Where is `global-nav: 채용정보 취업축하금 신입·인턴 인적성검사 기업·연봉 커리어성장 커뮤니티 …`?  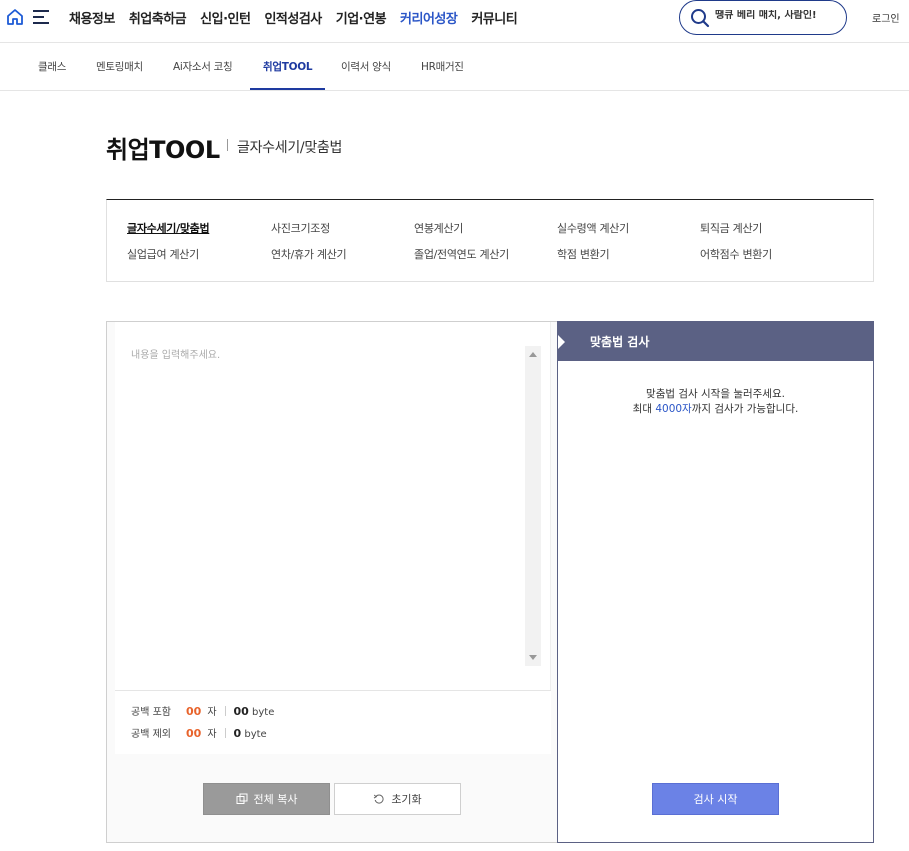
global-nav: 채용정보 취업축하금 신입·인턴 인적성검사 기업·연봉 커리어성장 커뮤니티 … is located at coordinates (454, 21).